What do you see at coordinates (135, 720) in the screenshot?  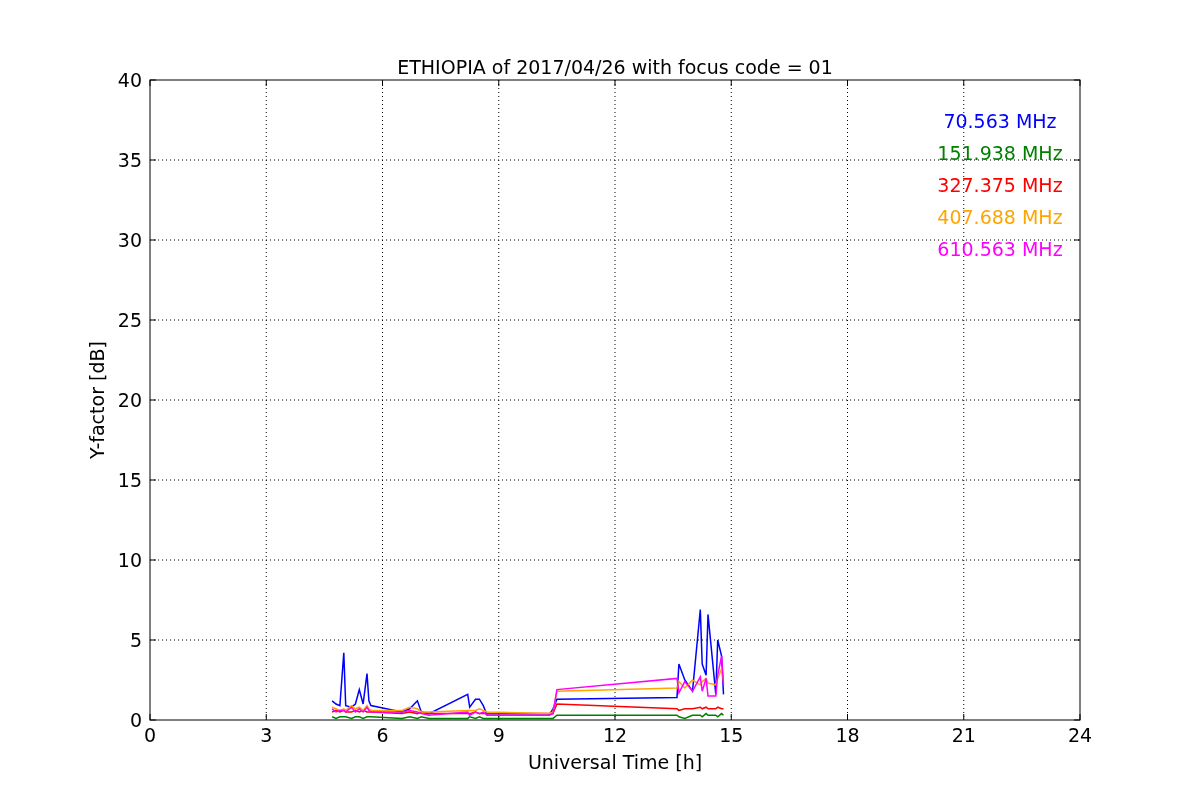 I see `y-tick-label: 0` at bounding box center [135, 720].